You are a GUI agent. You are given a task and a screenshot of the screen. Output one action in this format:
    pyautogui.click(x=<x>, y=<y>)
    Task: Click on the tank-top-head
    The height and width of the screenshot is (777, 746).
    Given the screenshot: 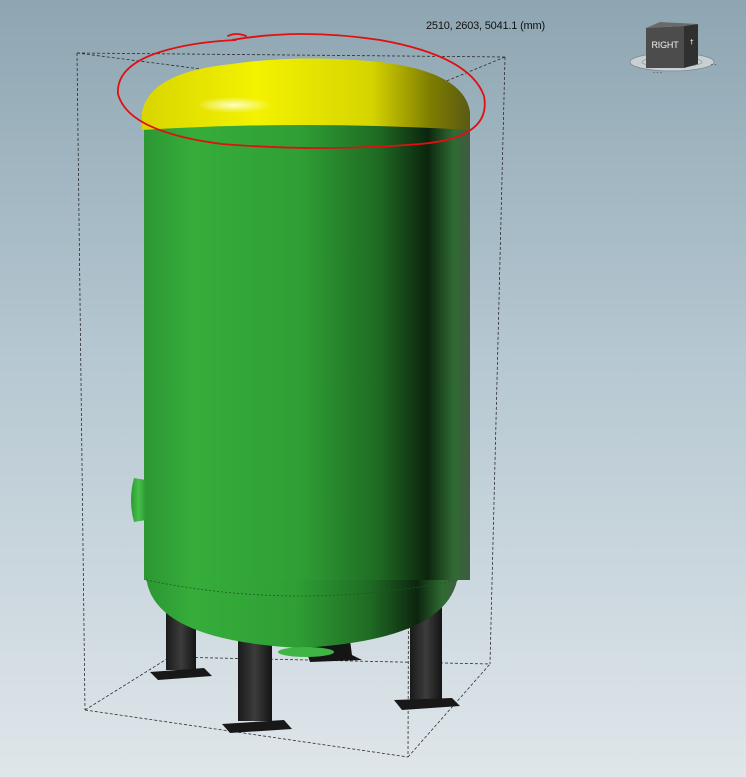 What is the action you would take?
    pyautogui.click(x=306, y=94)
    